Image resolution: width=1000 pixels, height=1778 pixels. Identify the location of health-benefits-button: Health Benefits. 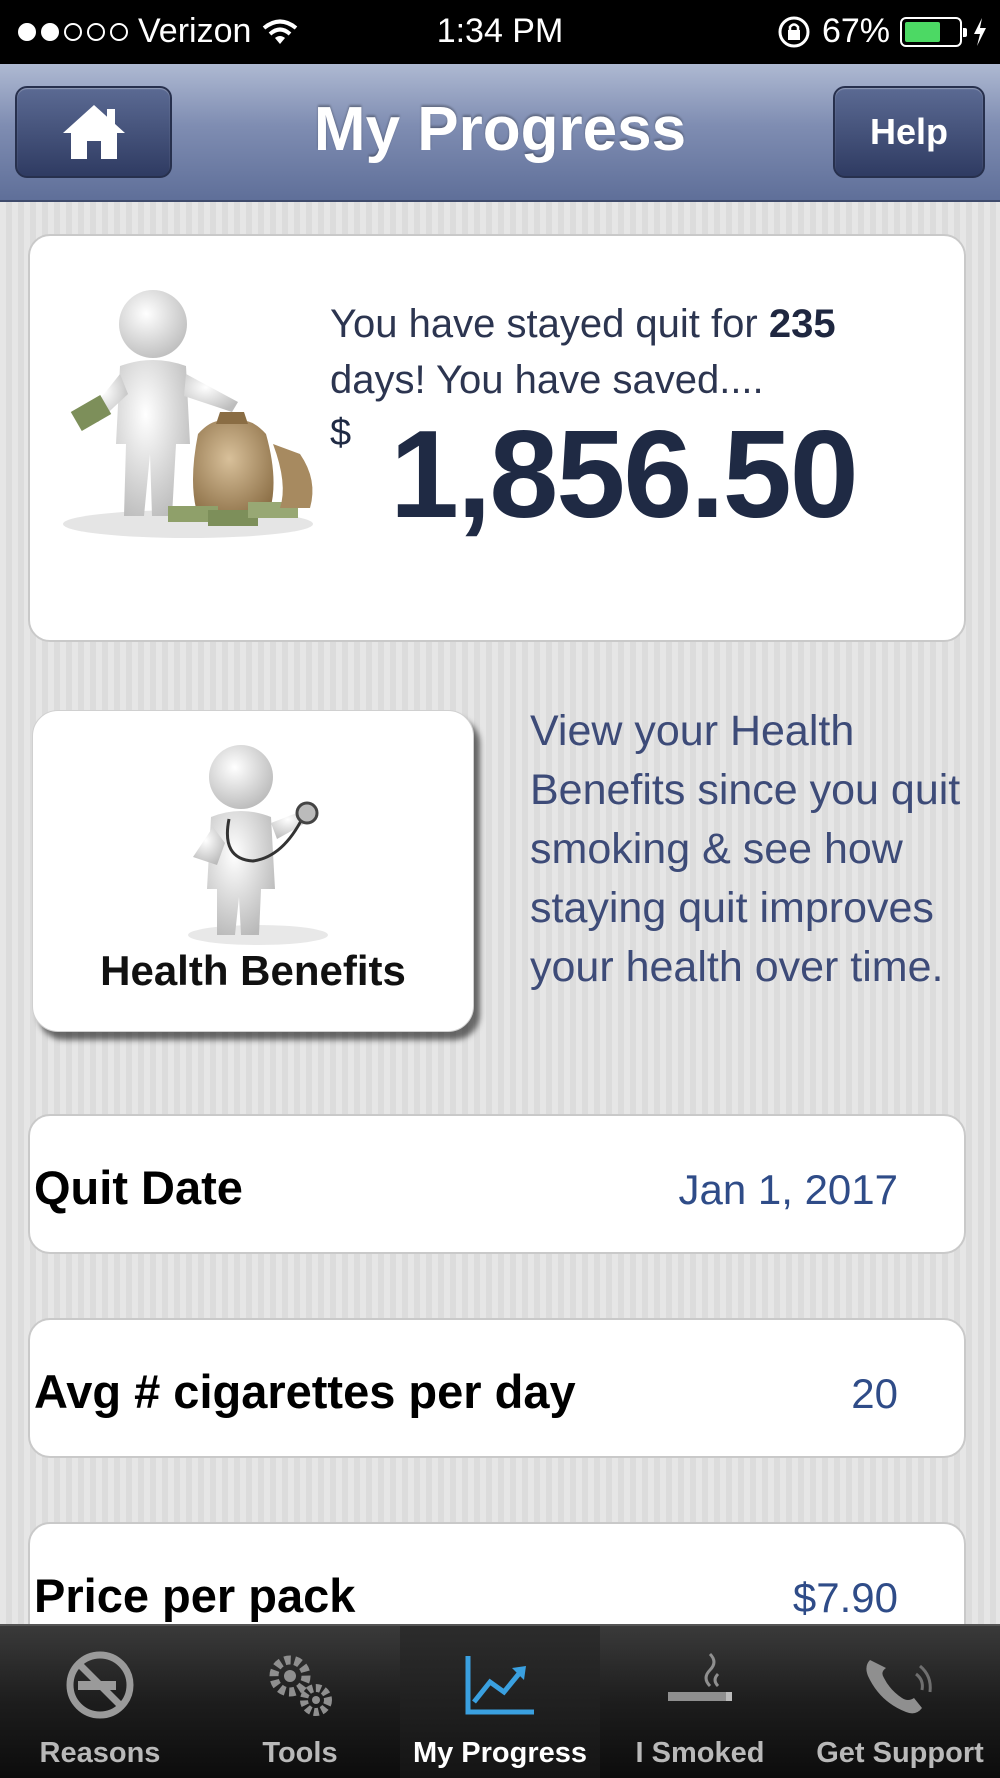
(253, 871).